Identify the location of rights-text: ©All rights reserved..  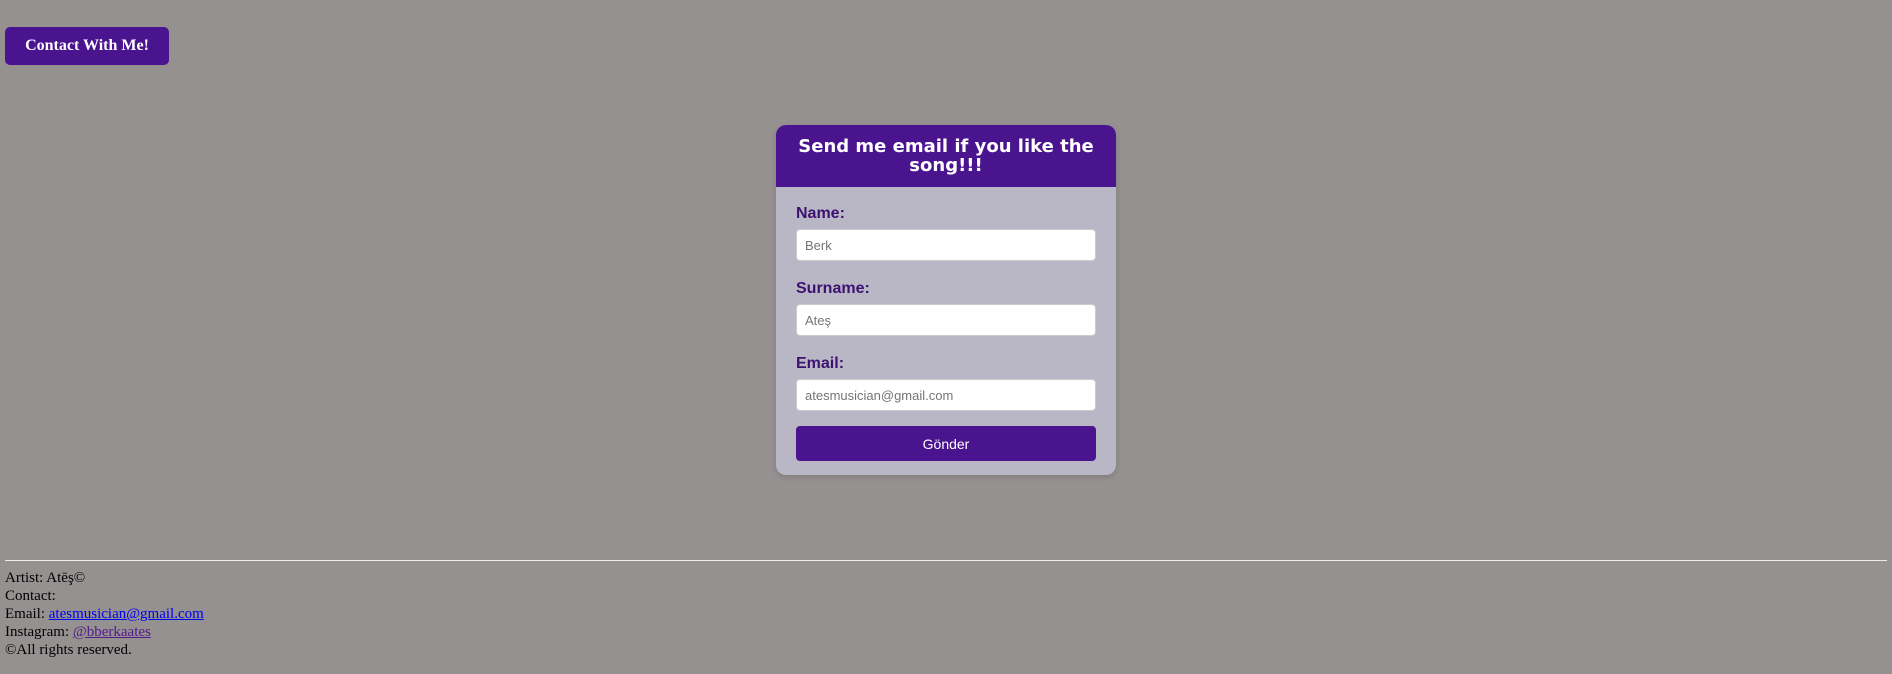
(68, 650).